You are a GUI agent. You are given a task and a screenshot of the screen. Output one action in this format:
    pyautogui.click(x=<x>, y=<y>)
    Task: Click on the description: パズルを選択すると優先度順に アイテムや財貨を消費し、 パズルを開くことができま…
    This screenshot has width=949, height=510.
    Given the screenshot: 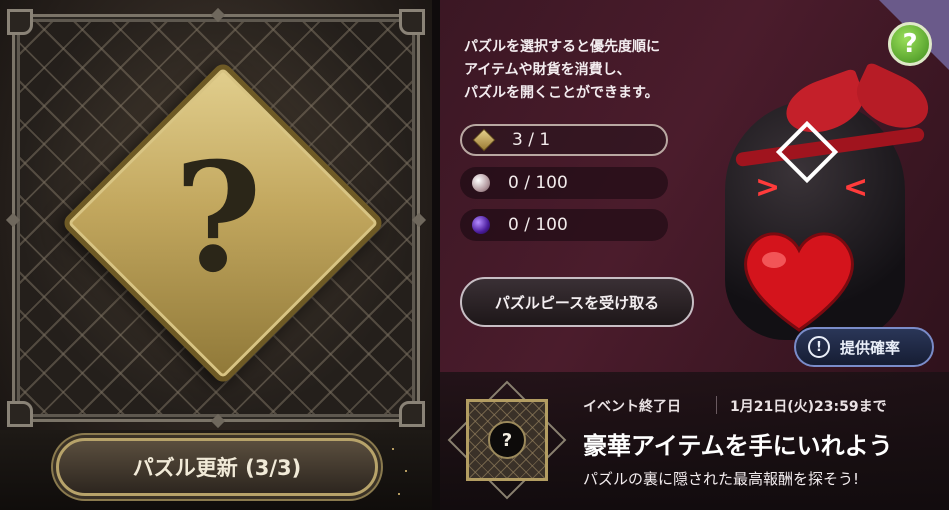 What is the action you would take?
    pyautogui.click(x=614, y=70)
    